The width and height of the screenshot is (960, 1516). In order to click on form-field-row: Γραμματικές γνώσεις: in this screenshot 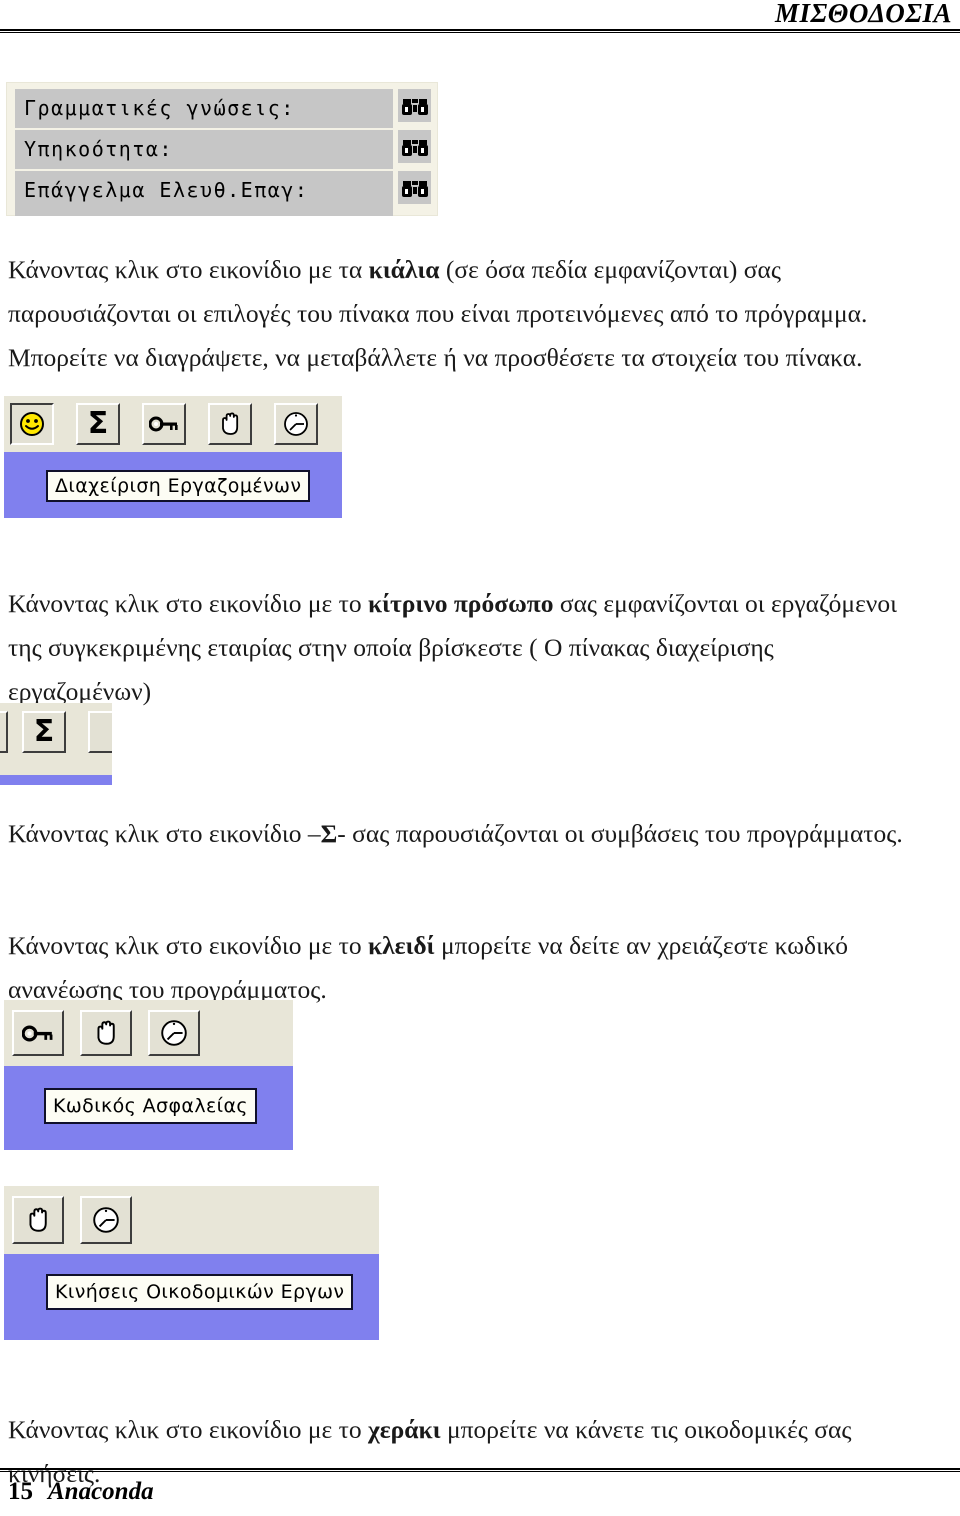, I will do `click(204, 108)`.